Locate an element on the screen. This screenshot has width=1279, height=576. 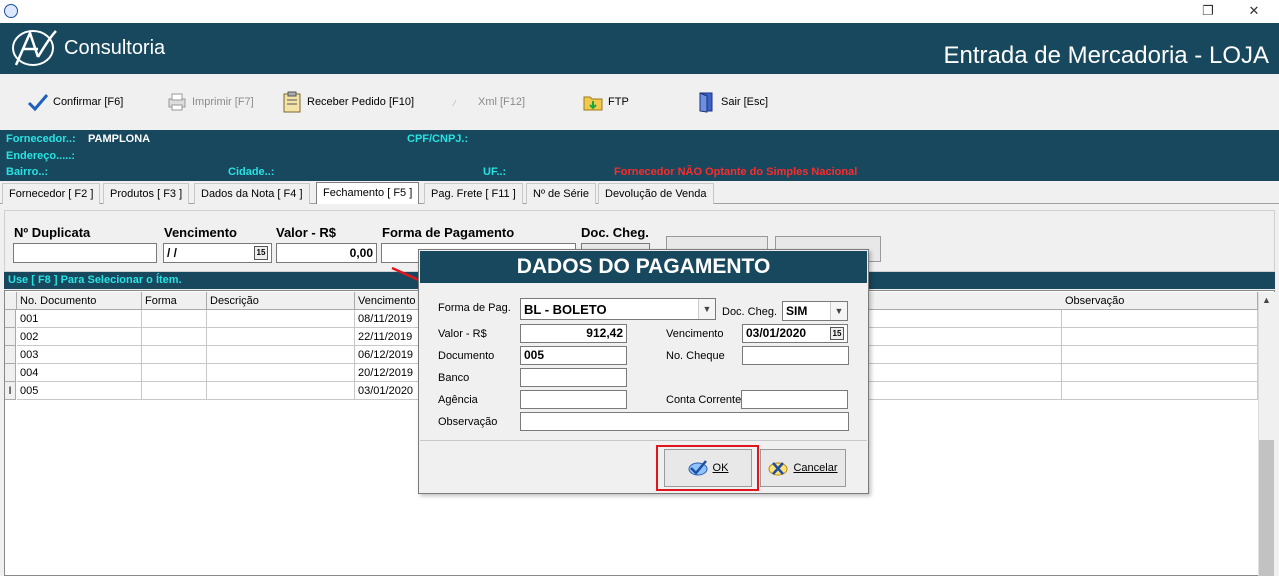
due-label: Vencimento is located at coordinates (200, 232).